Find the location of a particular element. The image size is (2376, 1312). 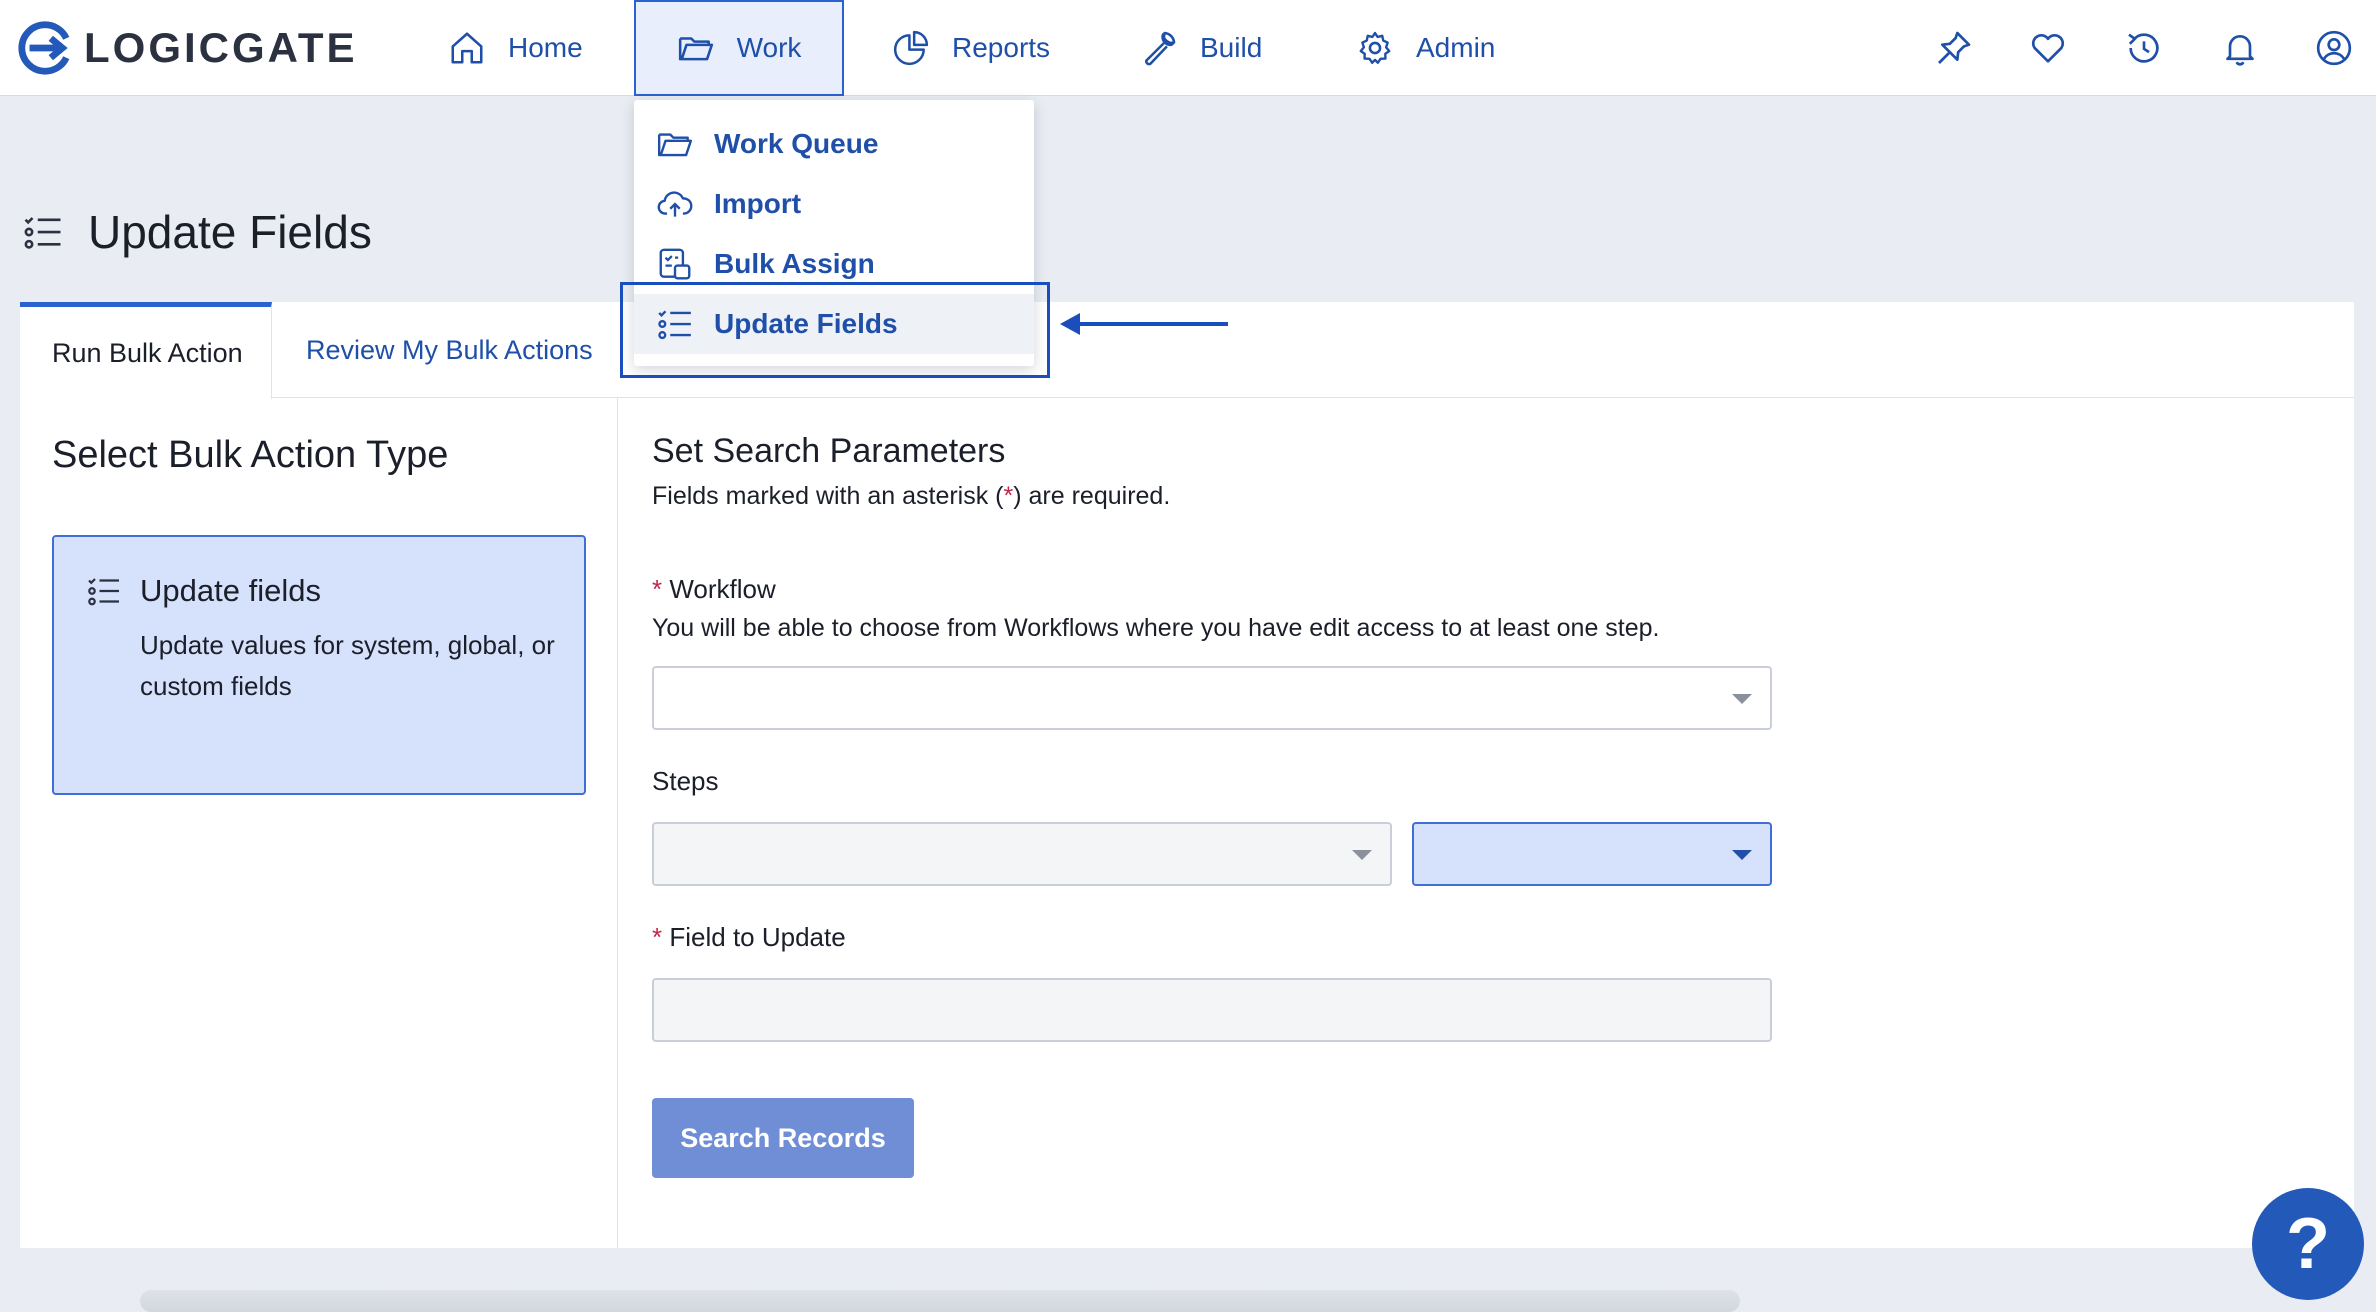

logicgate-logo: LOGICGATE is located at coordinates (187, 48).